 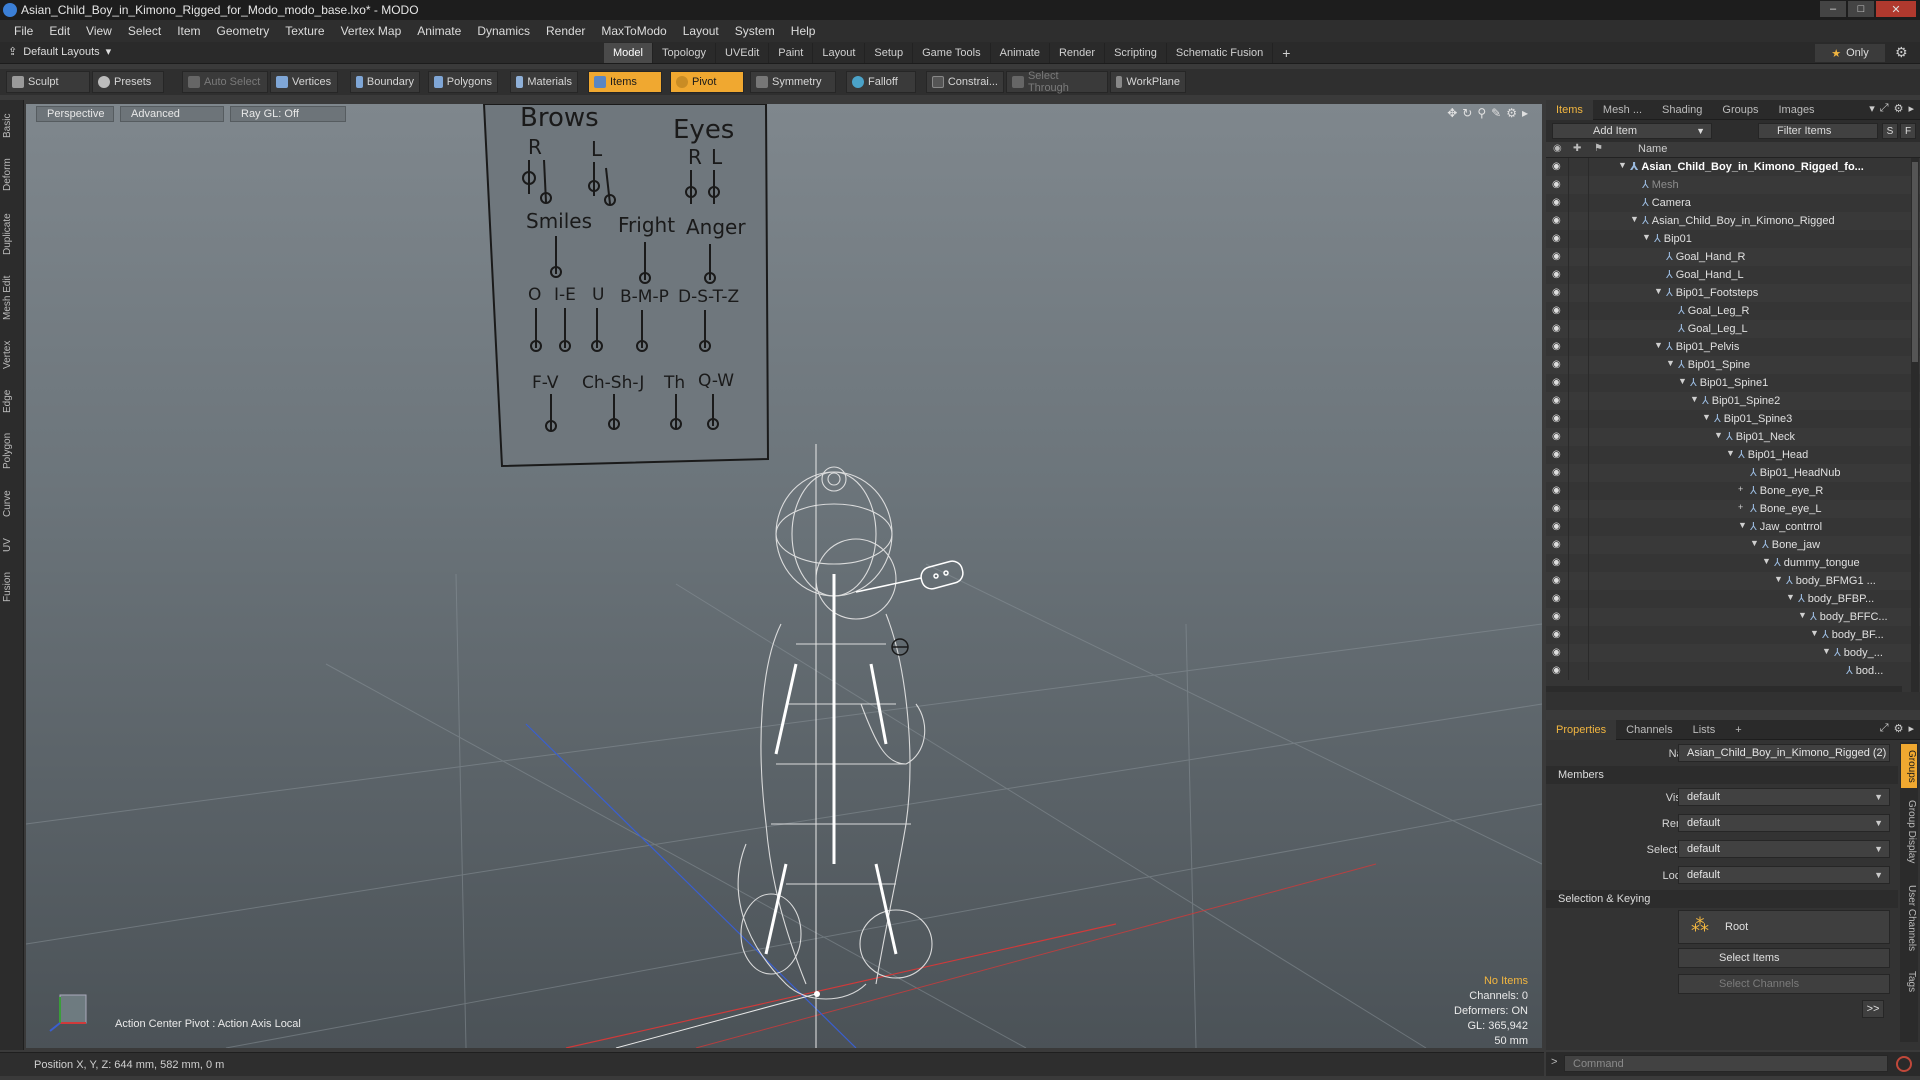 I want to click on expand-arrow-icon: ▸, so click(x=1911, y=108).